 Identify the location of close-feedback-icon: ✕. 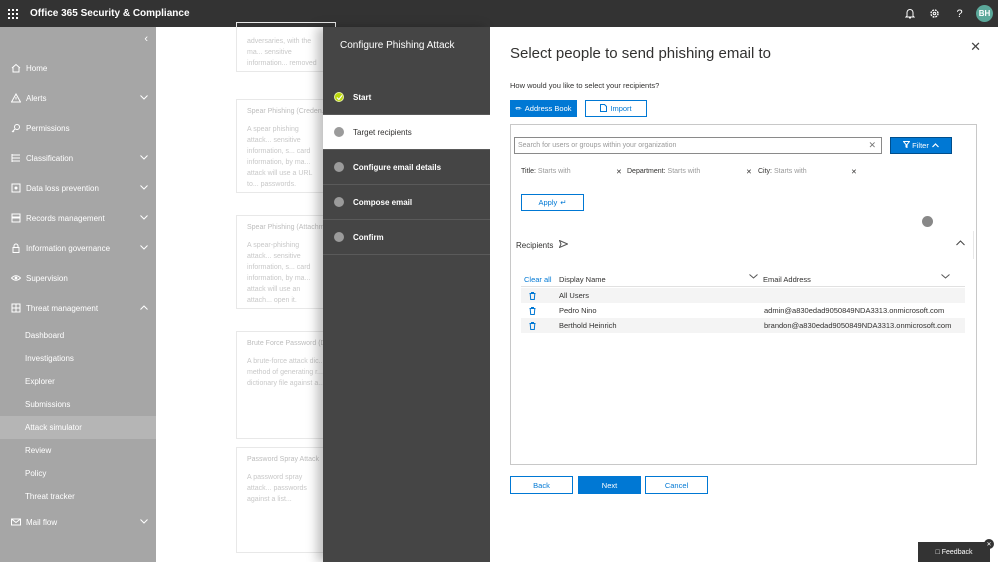
(989, 544).